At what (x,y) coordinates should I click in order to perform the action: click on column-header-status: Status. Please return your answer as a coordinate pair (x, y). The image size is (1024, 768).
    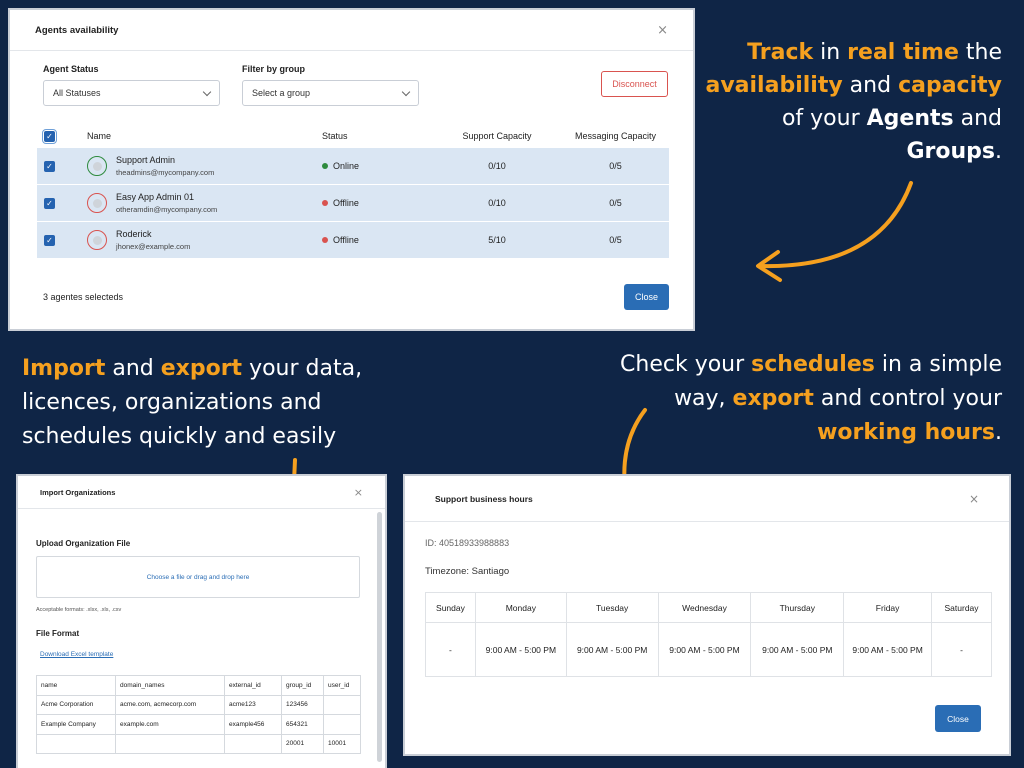
    Looking at the image, I should click on (335, 136).